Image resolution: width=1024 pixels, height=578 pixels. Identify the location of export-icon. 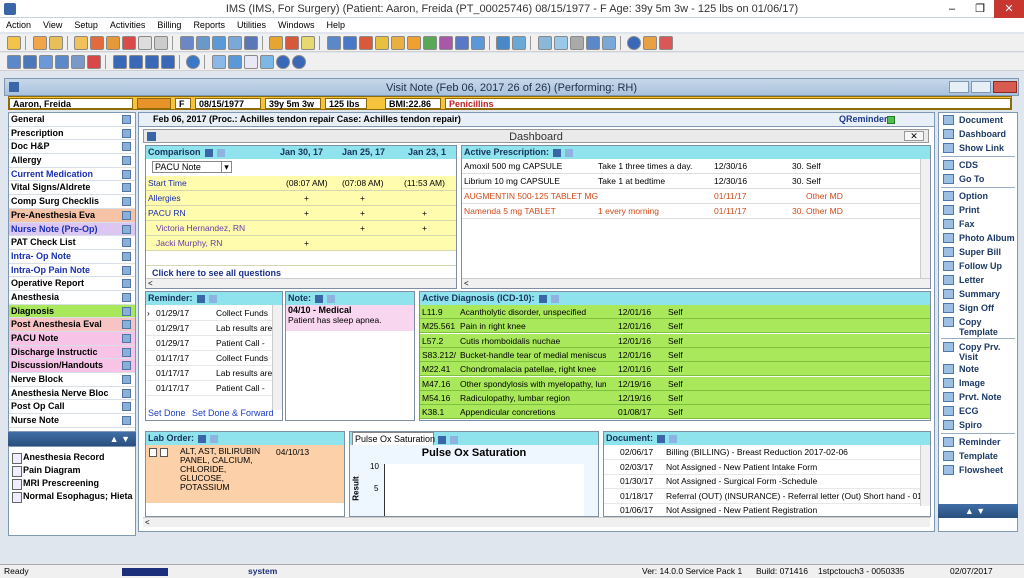
(519, 43).